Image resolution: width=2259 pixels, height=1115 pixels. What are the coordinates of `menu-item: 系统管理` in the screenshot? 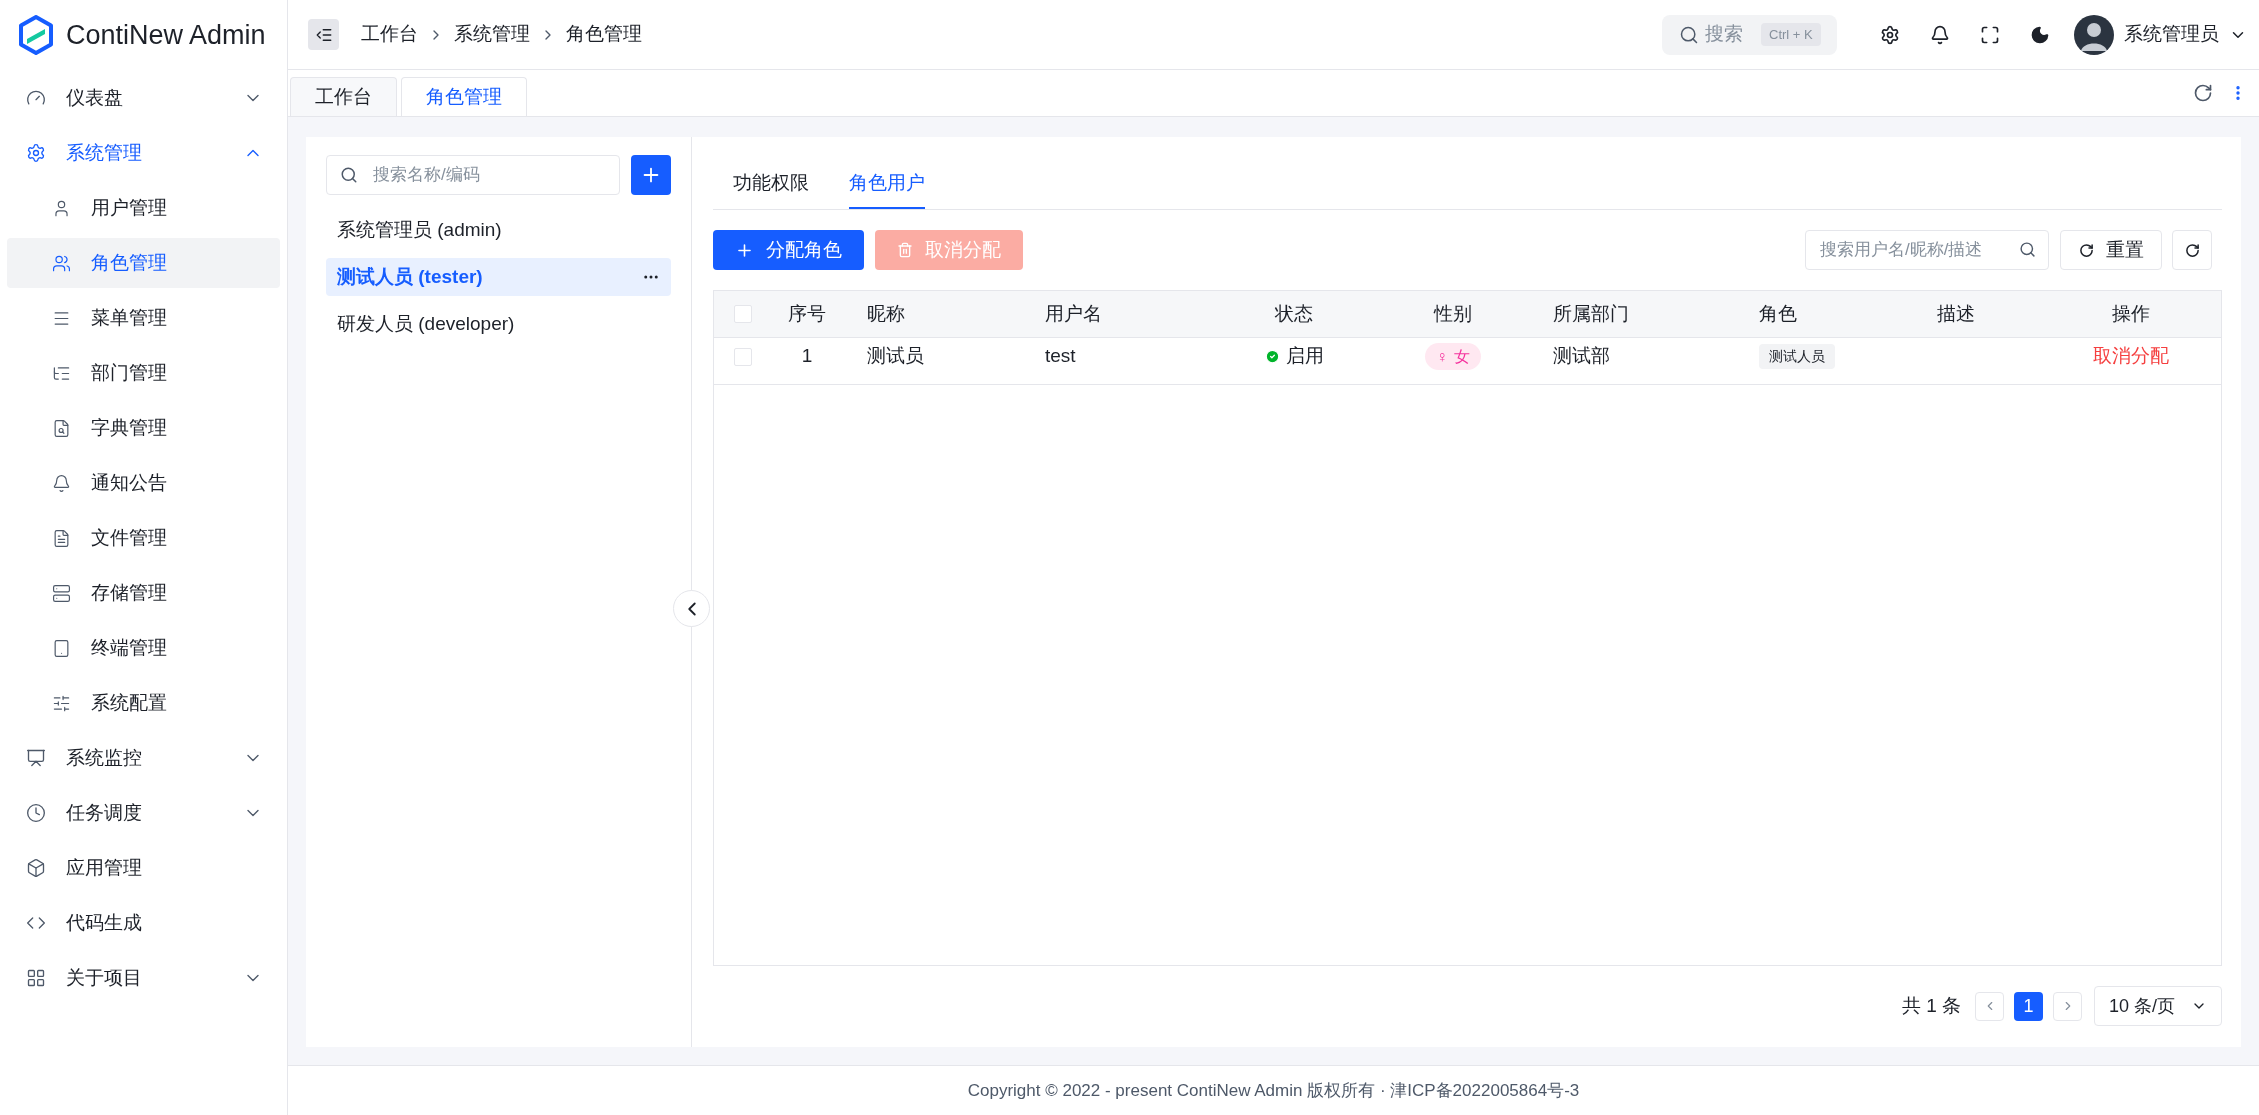 It's located at (143, 153).